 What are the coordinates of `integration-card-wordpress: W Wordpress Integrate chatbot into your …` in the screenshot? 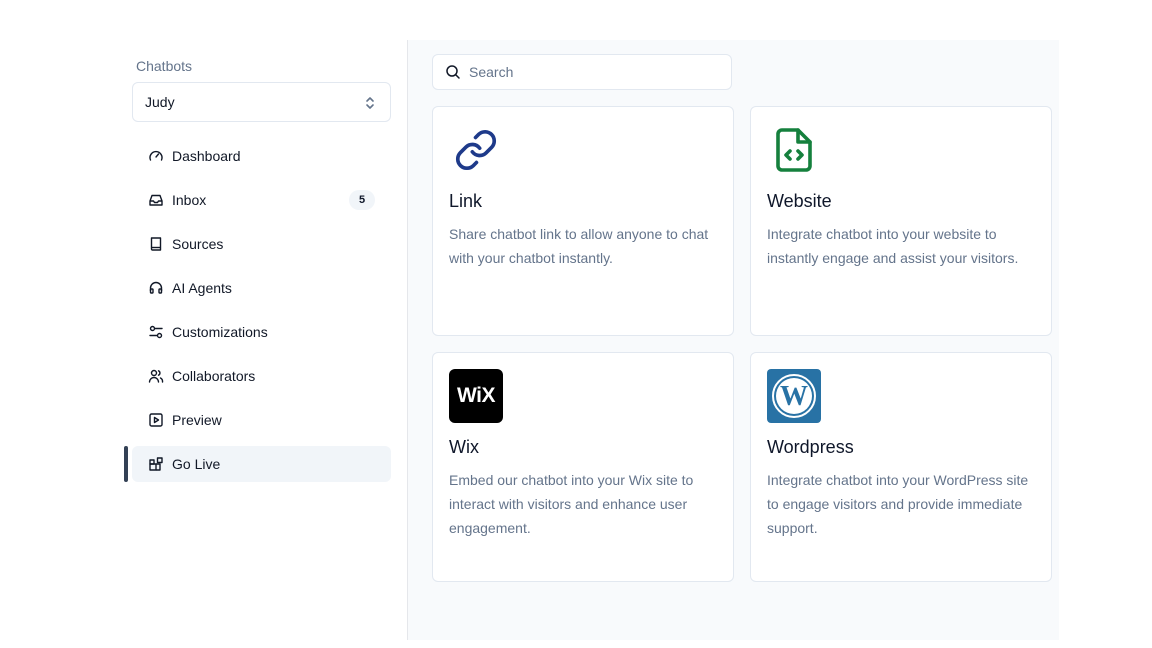 It's located at (901, 467).